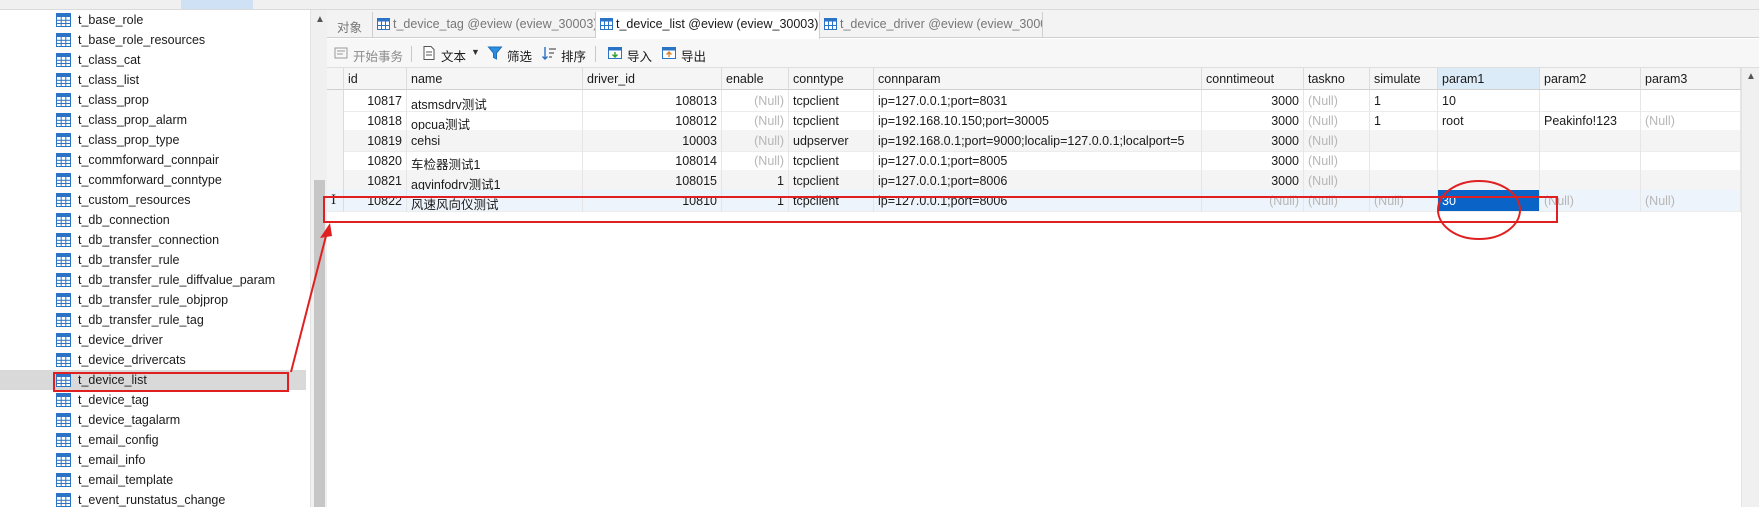 This screenshot has height=507, width=1759. I want to click on sidebar-item-t-device-tag: t_device_tag, so click(153, 400).